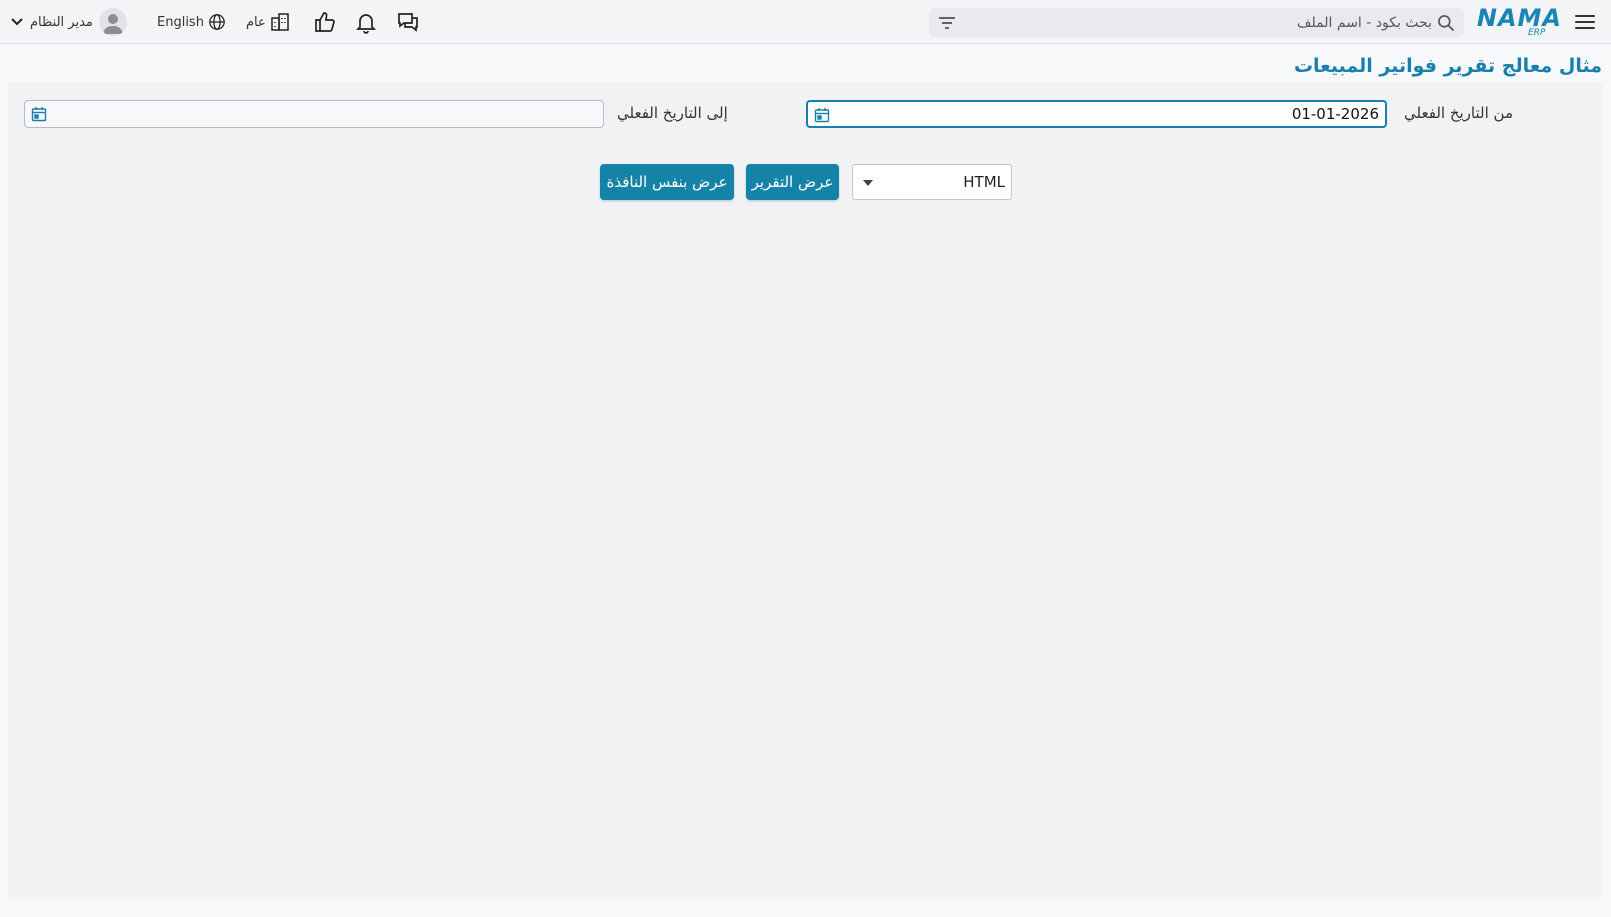 This screenshot has height=917, width=1611. Describe the element at coordinates (366, 22) in the screenshot. I see `bell-icon` at that location.